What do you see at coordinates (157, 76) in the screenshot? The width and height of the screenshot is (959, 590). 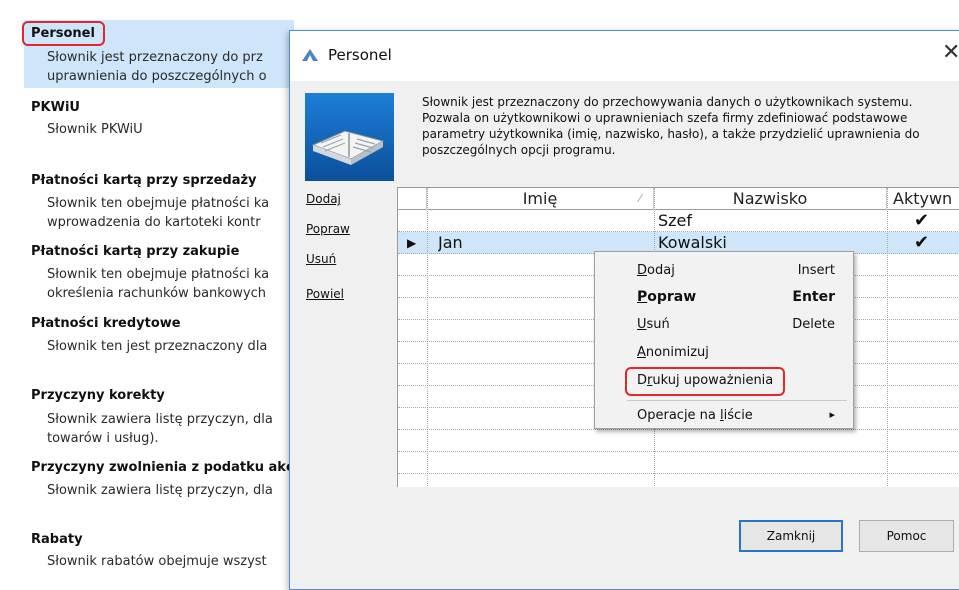 I see `dict-item-desc: uprawnienia do poszczególnych o` at bounding box center [157, 76].